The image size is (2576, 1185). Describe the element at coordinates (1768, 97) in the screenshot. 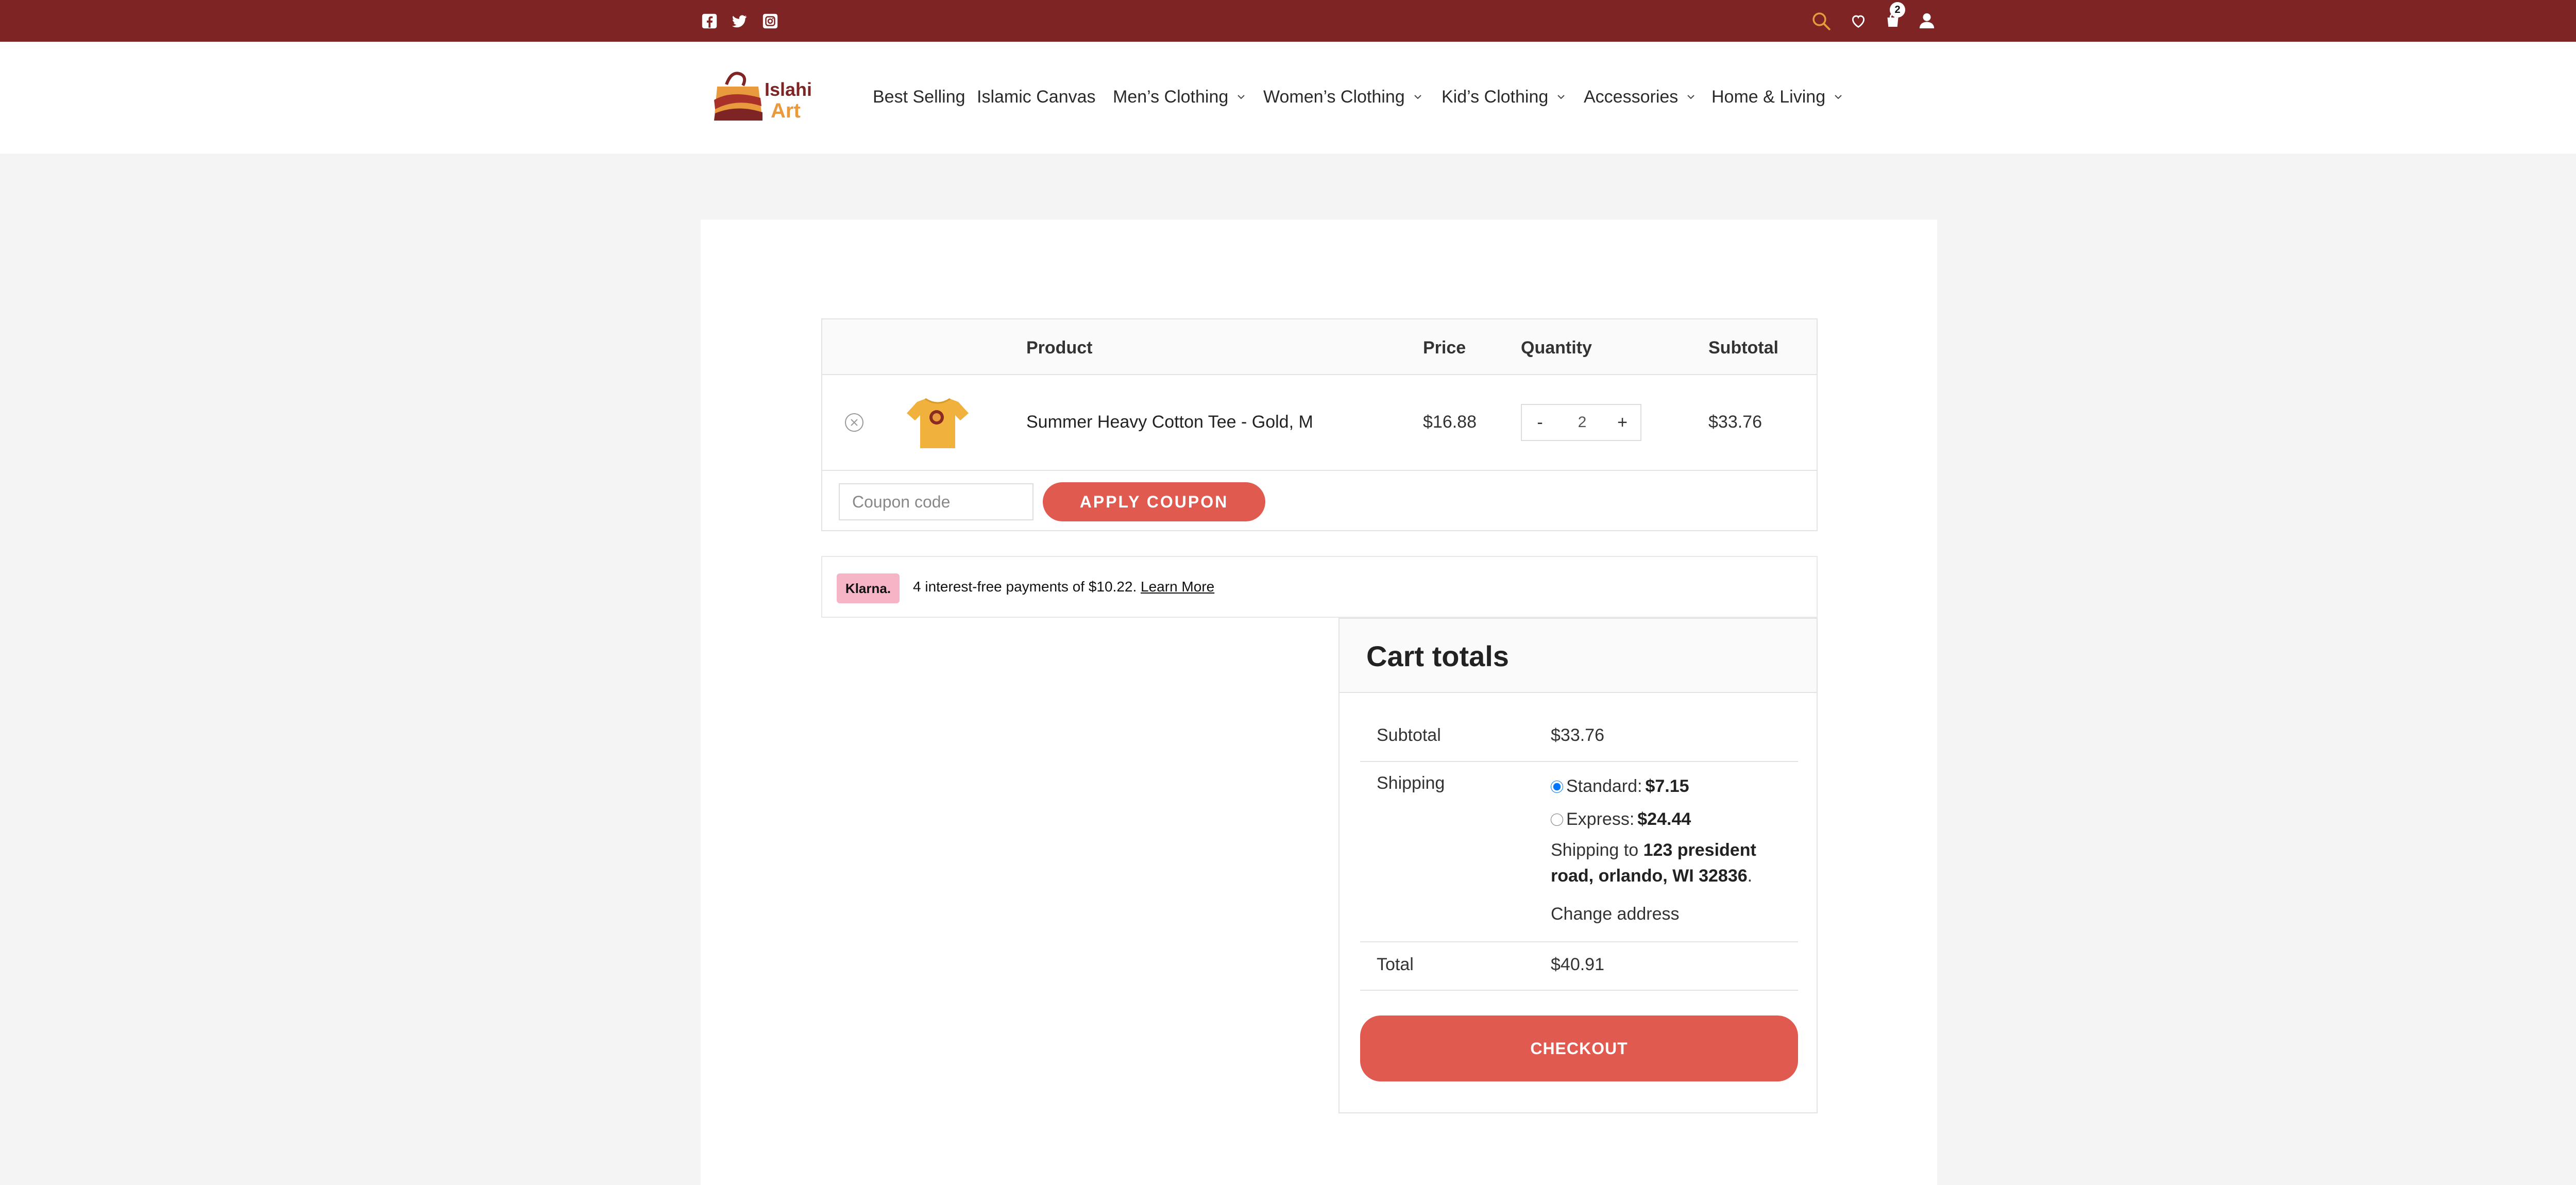

I see `nav-label: Home & Living` at that location.